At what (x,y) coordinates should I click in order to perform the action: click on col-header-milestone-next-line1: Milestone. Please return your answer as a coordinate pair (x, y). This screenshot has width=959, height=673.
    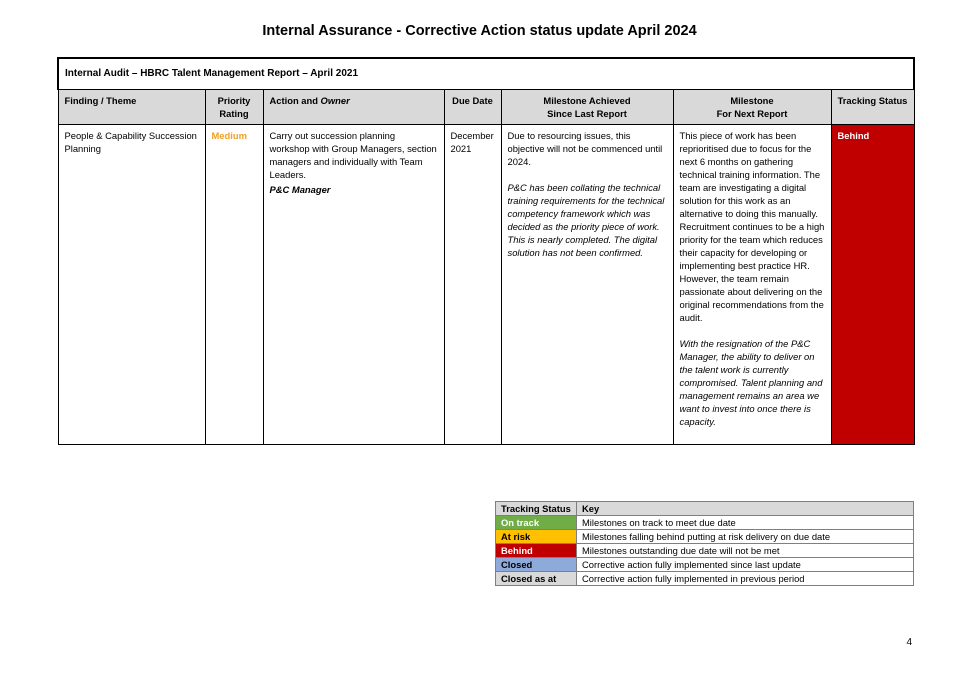
    Looking at the image, I should click on (752, 100).